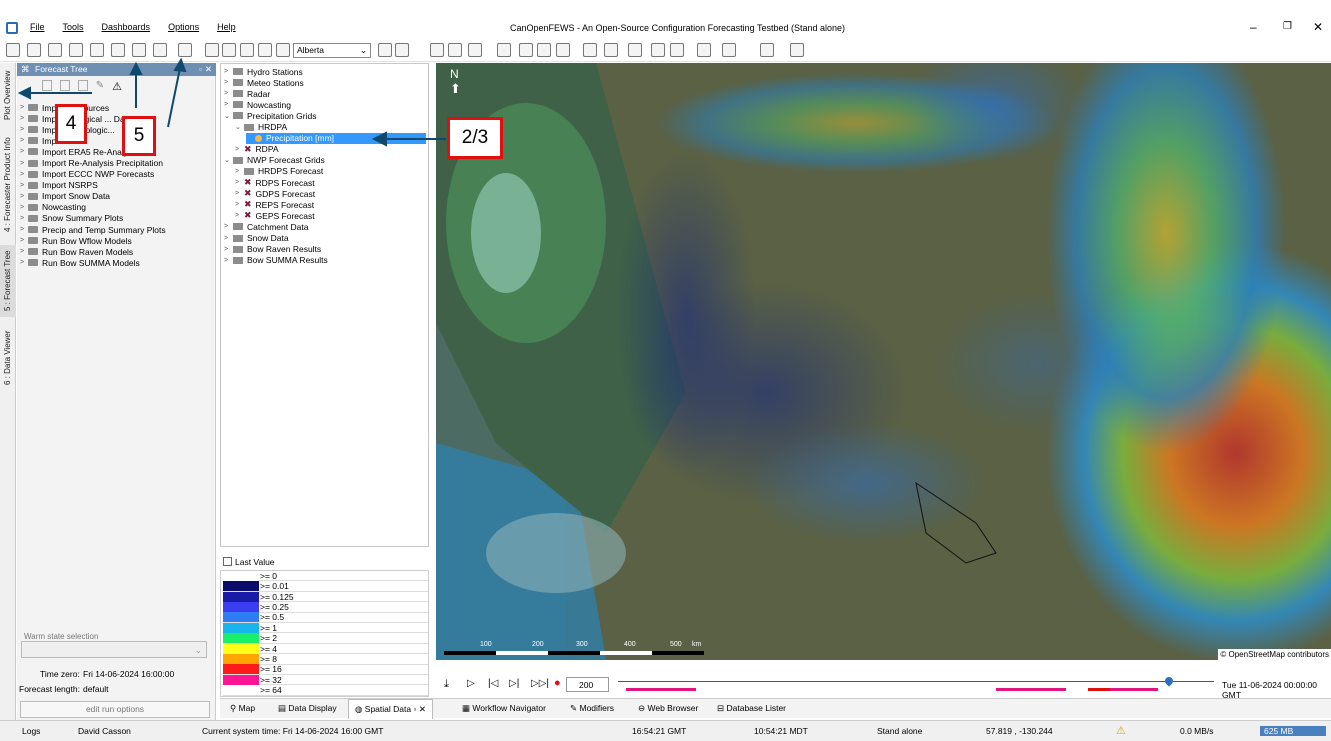 Image resolution: width=1331 pixels, height=741 pixels. I want to click on annotation-2-3: 2/3, so click(475, 138).